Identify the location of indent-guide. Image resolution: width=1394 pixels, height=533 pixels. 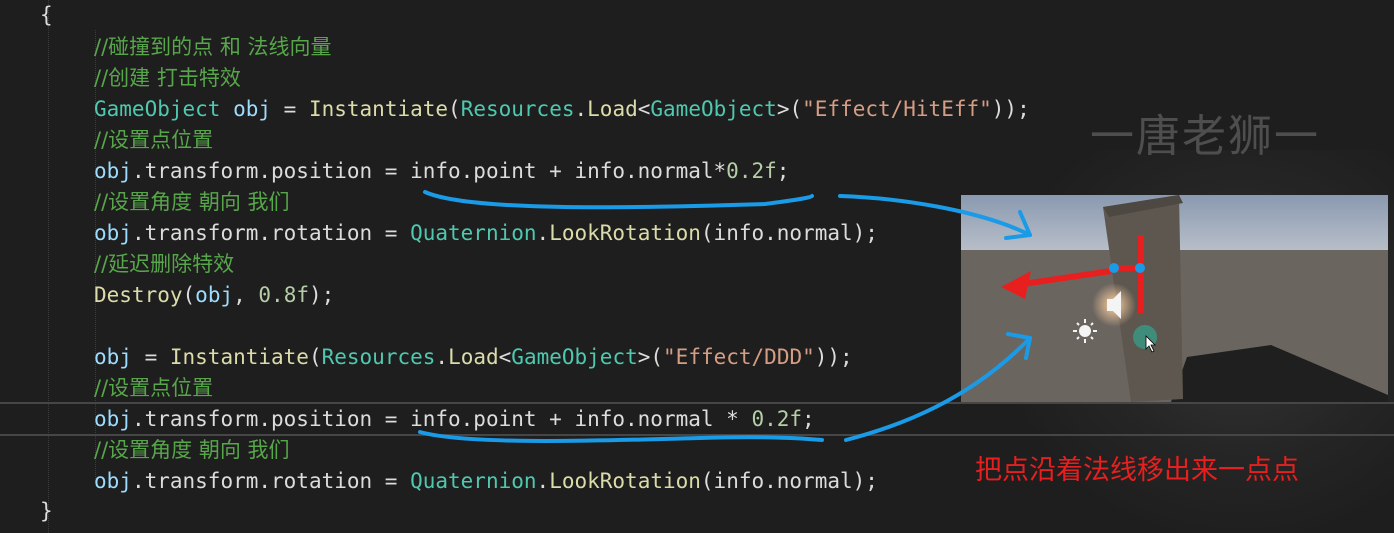
(49, 266).